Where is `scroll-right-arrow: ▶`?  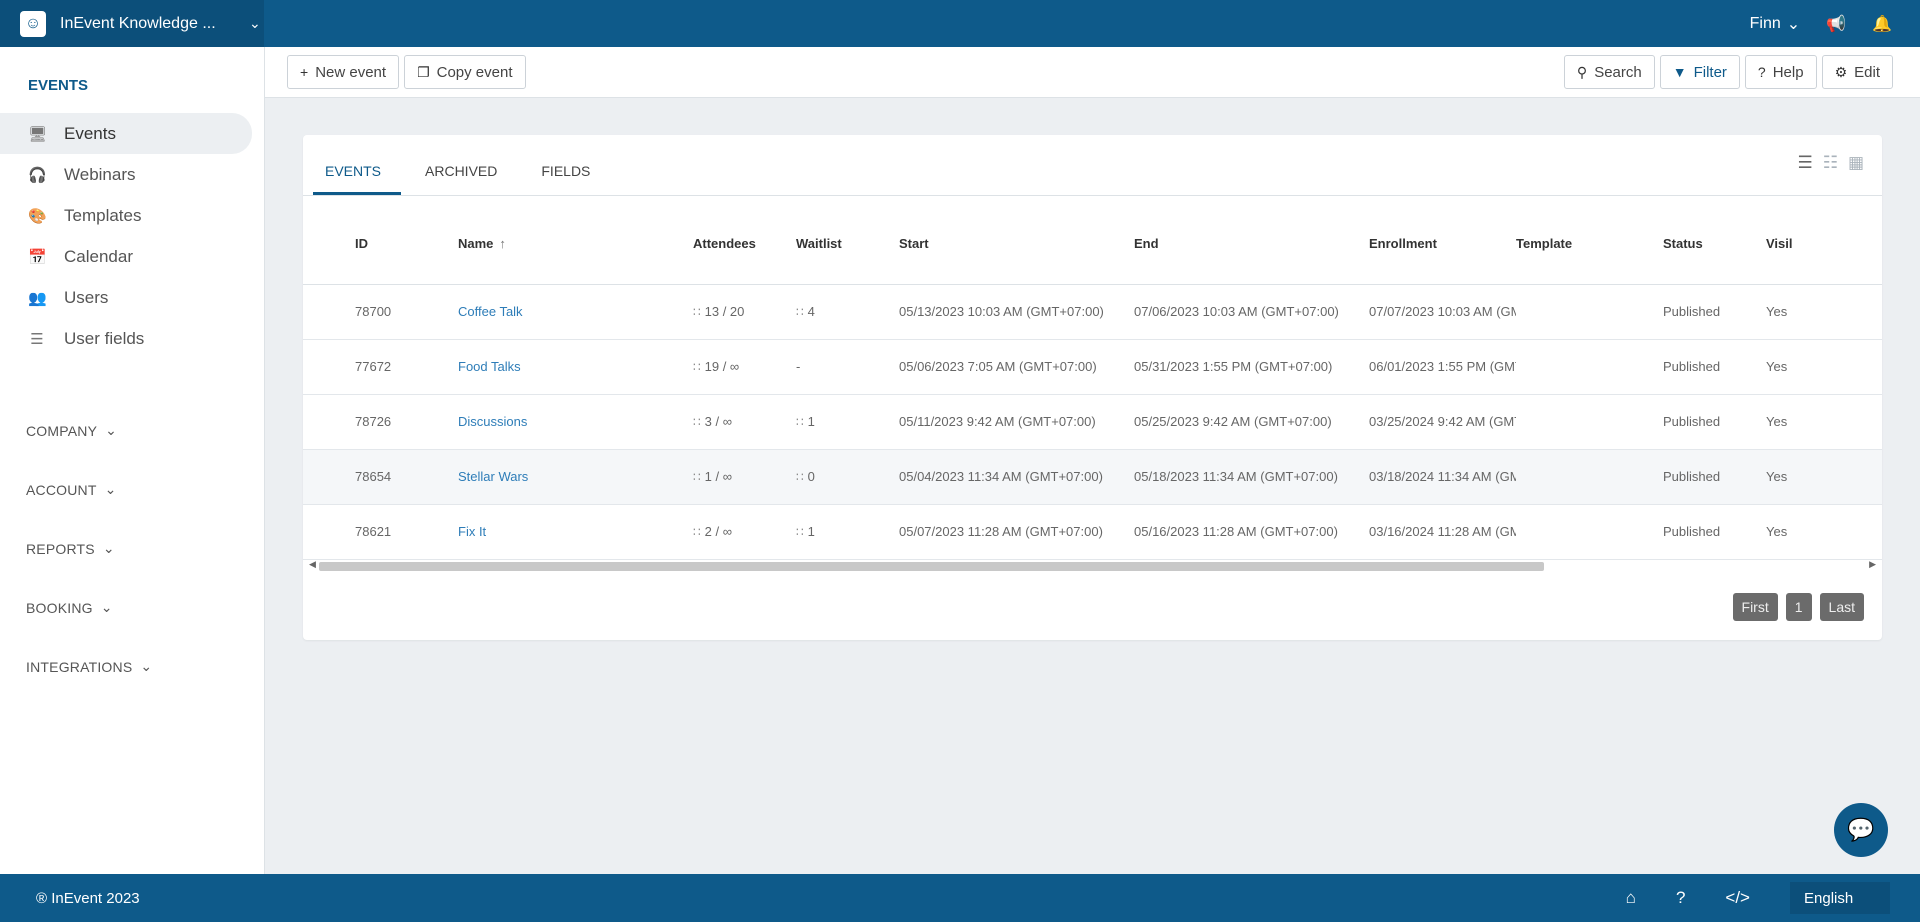 scroll-right-arrow: ▶ is located at coordinates (1872, 564).